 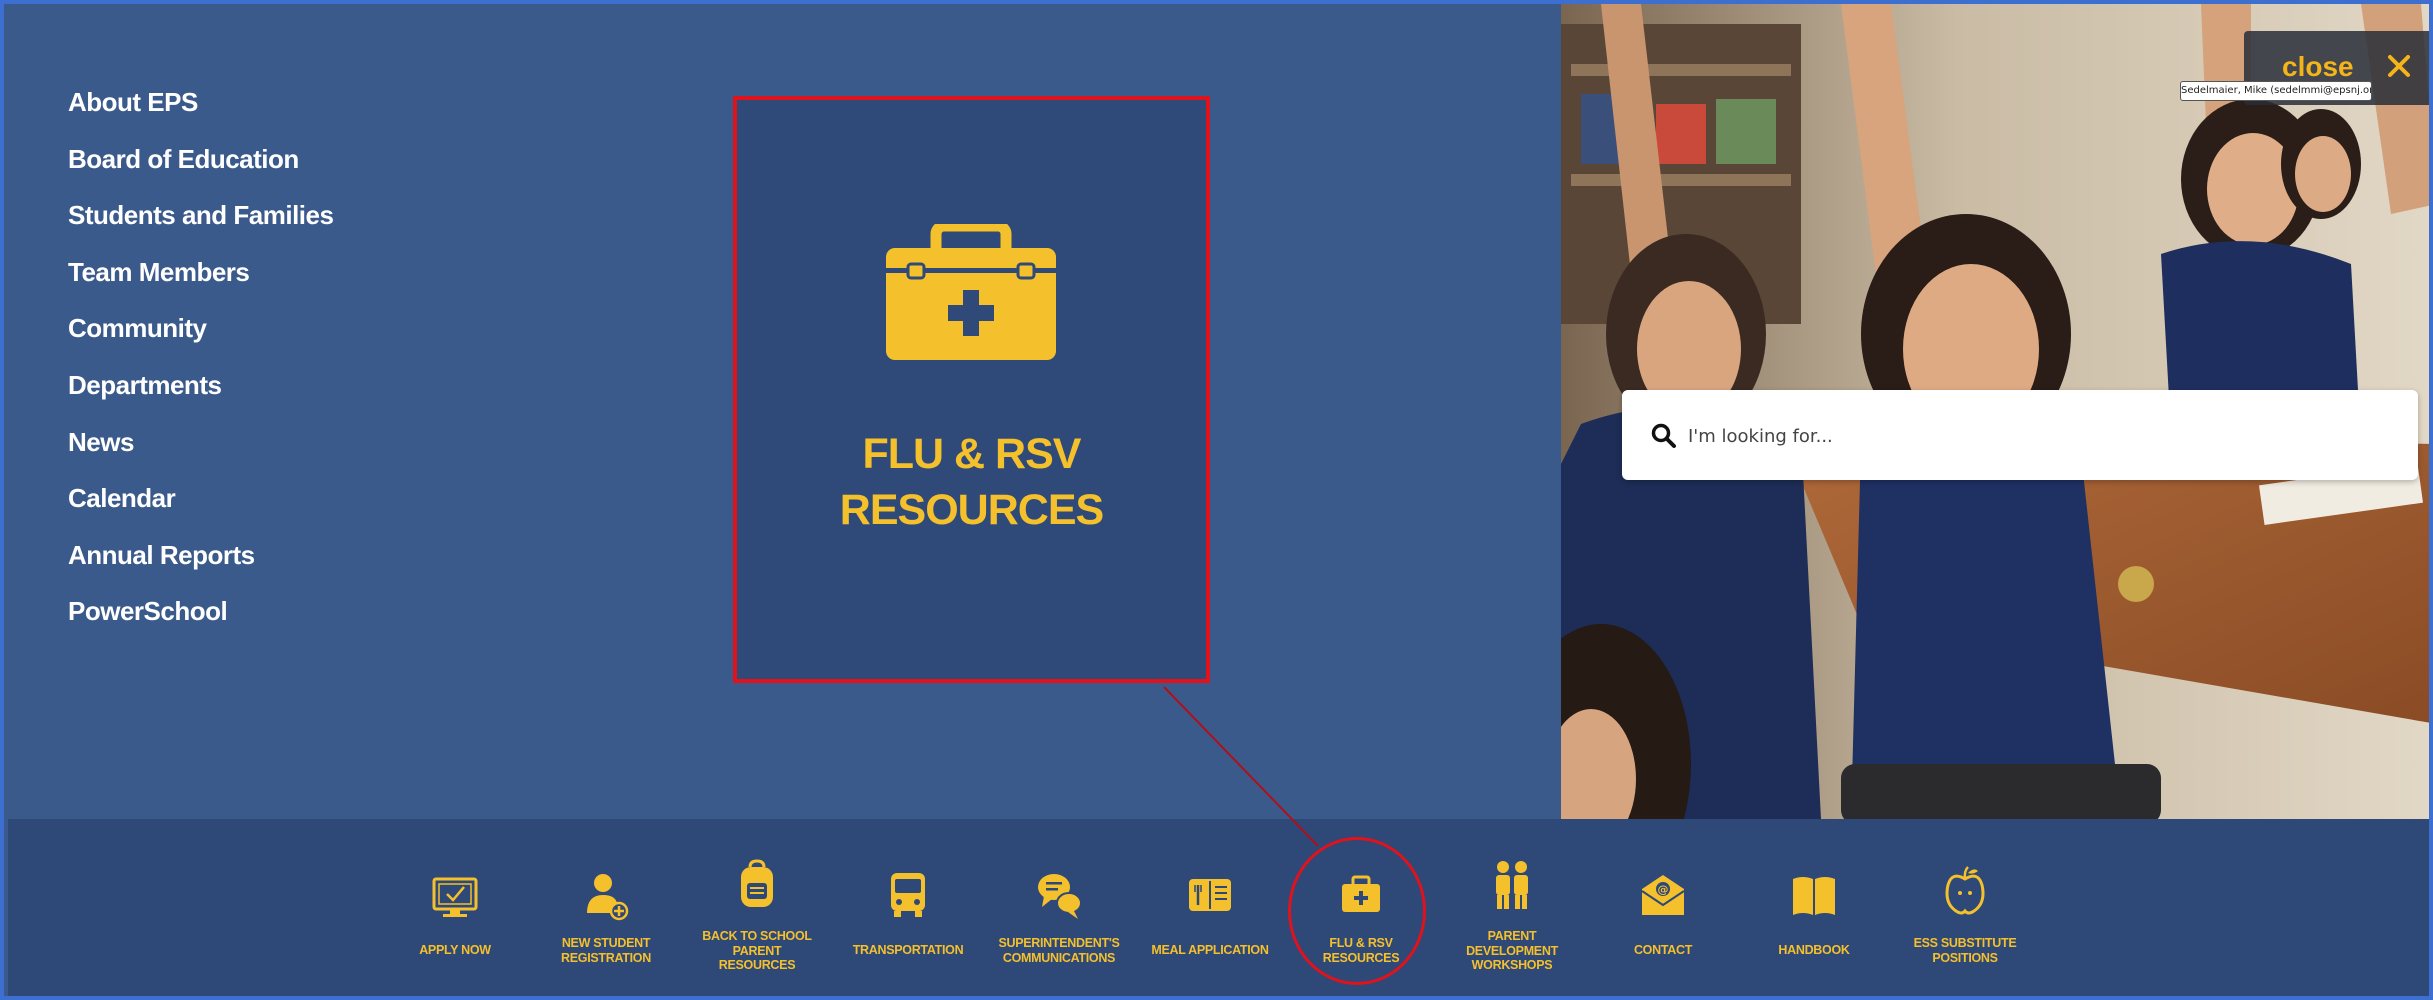 I want to click on nav-powerschool: PowerSchool, so click(x=200, y=619).